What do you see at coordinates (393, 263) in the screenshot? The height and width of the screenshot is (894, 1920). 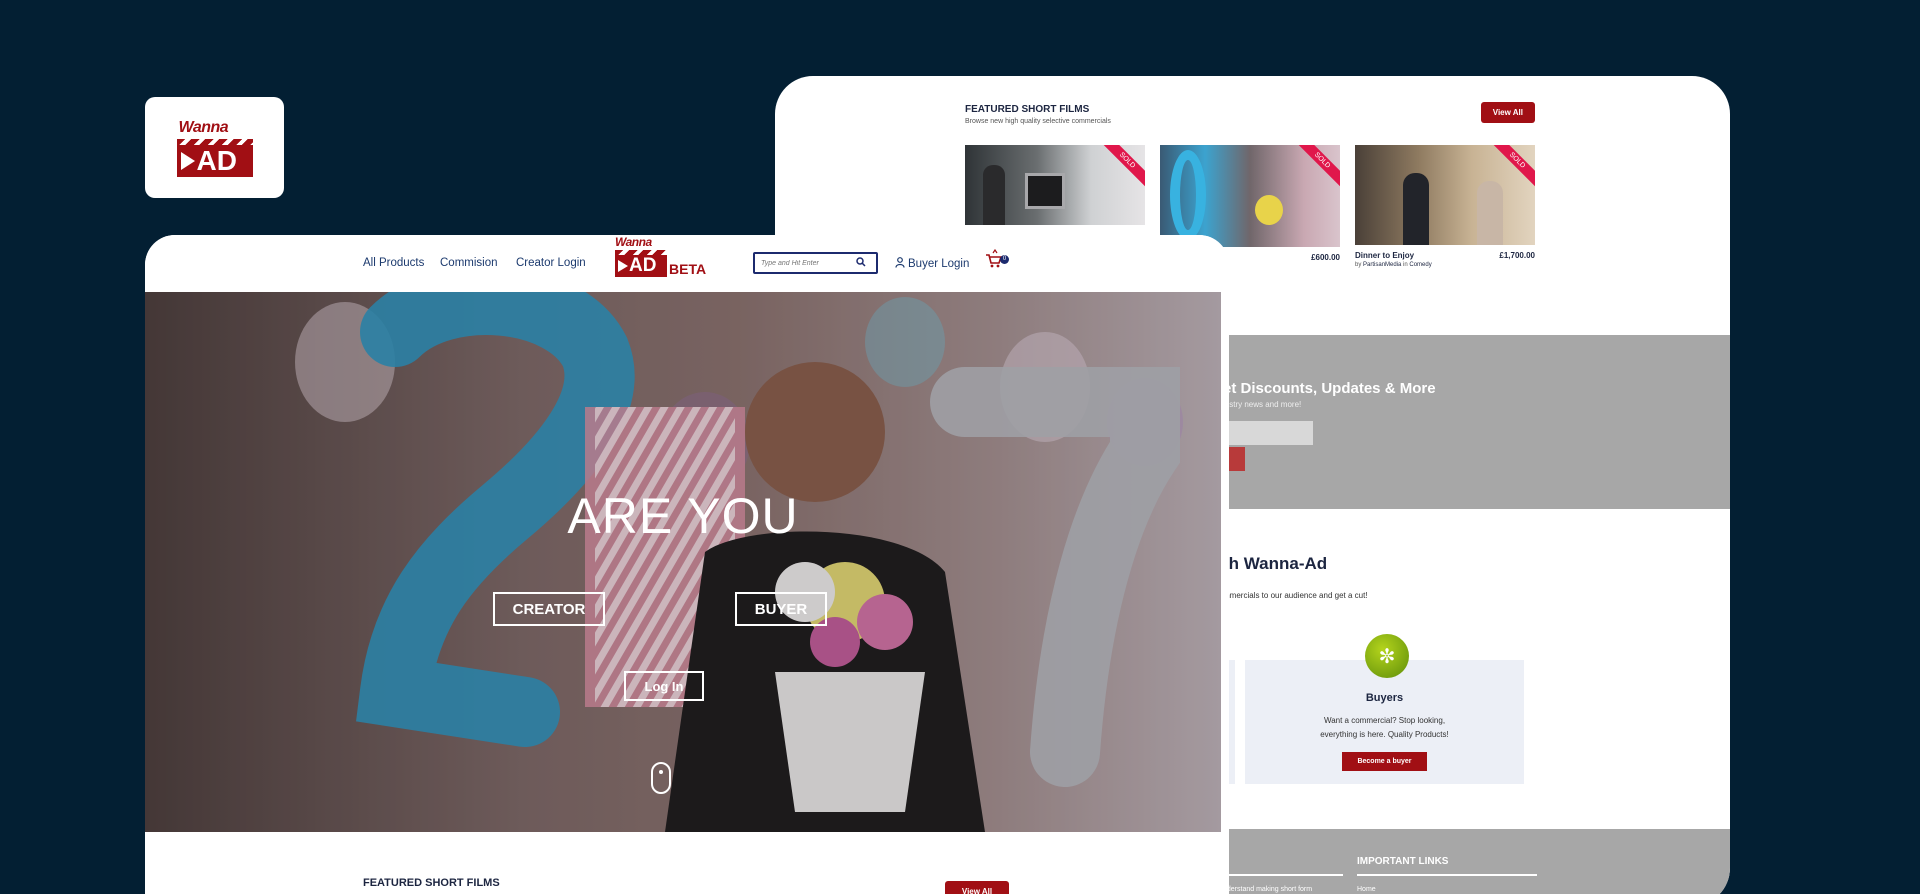 I see `nav-all-products: All Products` at bounding box center [393, 263].